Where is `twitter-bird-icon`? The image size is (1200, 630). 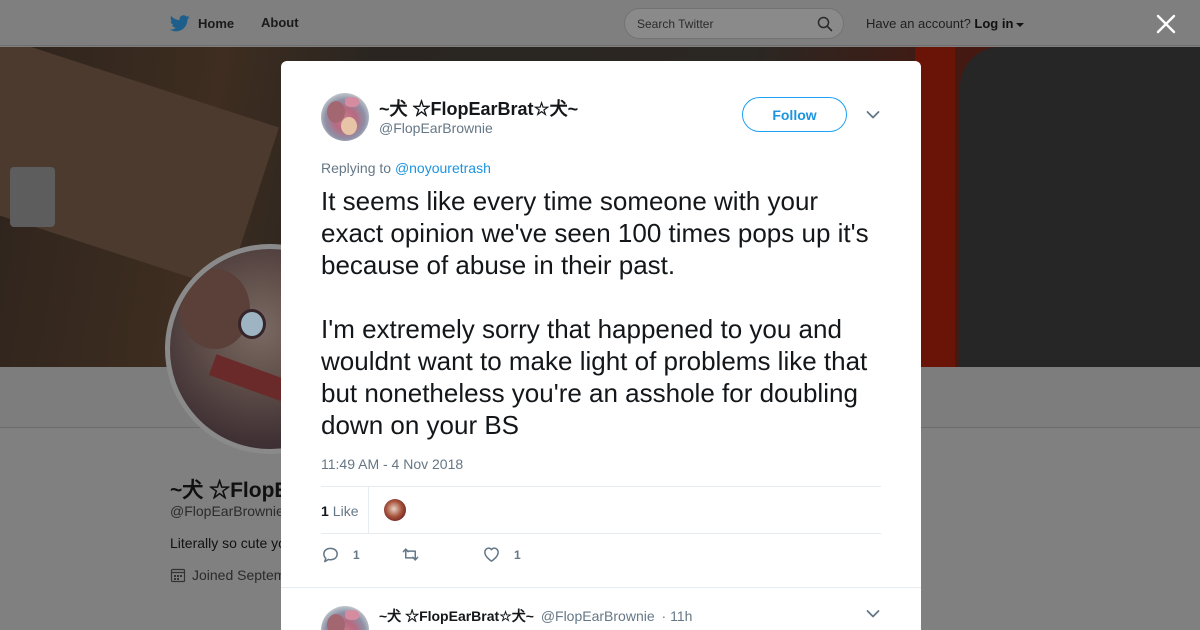
twitter-bird-icon is located at coordinates (180, 23).